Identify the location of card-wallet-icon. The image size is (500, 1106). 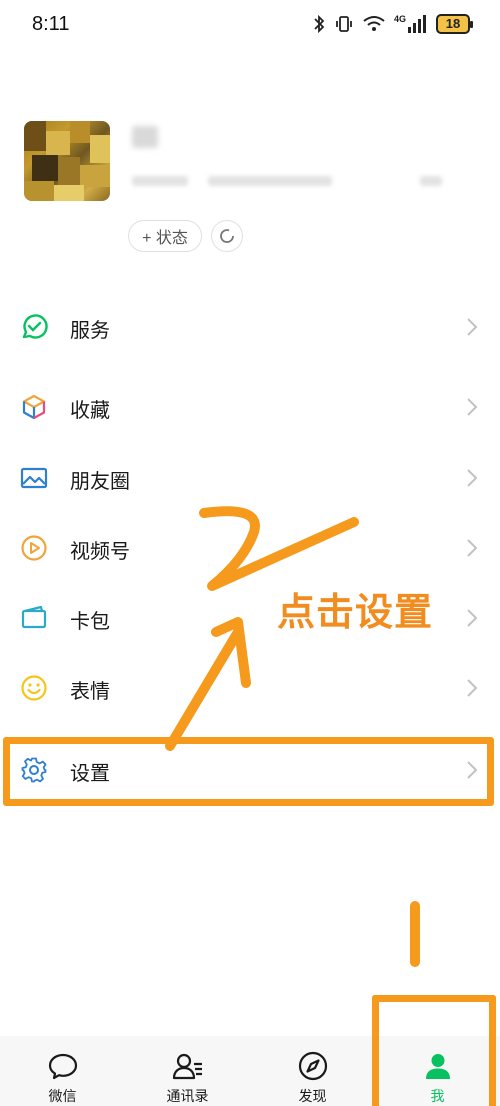
(34, 617).